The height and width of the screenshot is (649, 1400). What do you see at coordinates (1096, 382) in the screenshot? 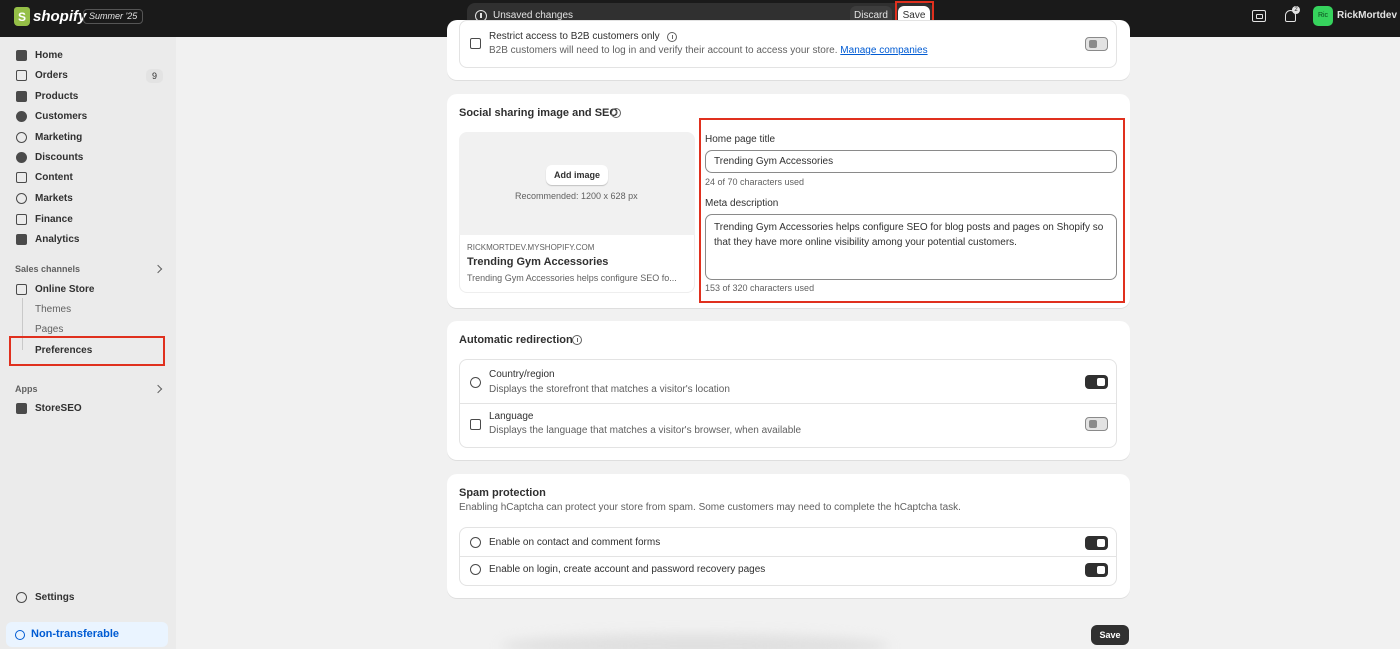
I see `country-region-toggle` at bounding box center [1096, 382].